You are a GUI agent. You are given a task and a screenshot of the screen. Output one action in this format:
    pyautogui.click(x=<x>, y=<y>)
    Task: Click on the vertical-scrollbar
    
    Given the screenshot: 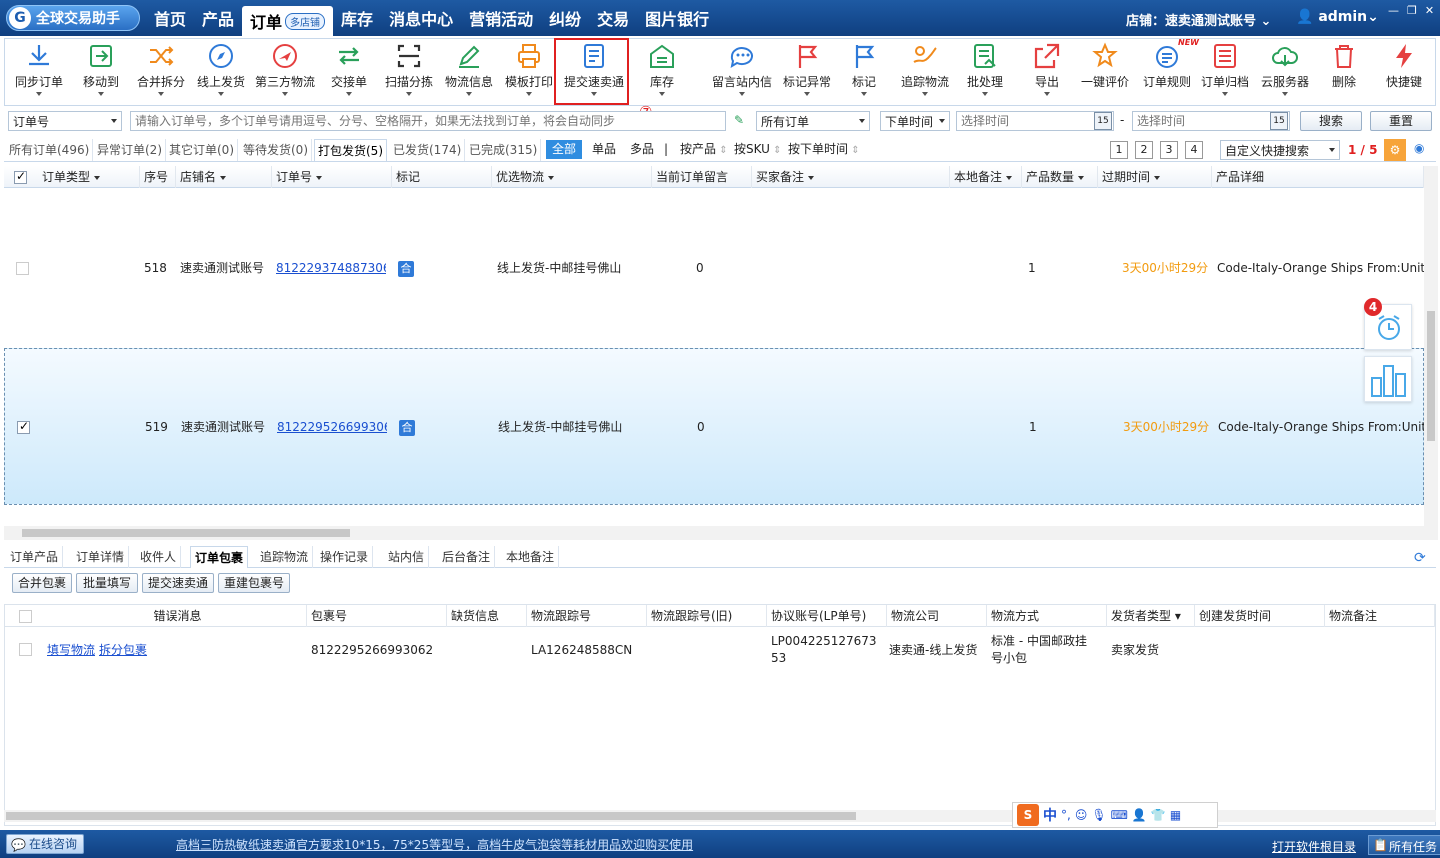 What is the action you would take?
    pyautogui.click(x=1431, y=346)
    